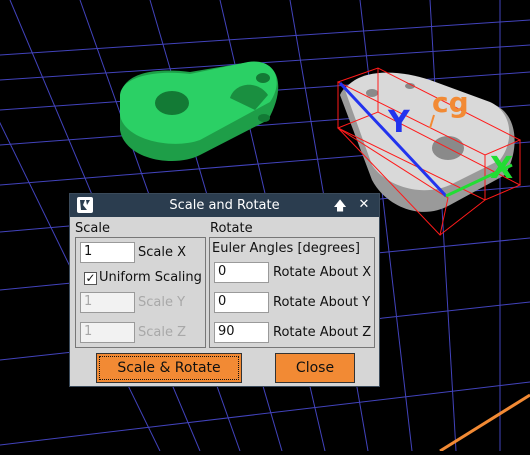 This screenshot has height=455, width=530. What do you see at coordinates (90, 278) in the screenshot?
I see `uniform-scaling-checkbox: ✓` at bounding box center [90, 278].